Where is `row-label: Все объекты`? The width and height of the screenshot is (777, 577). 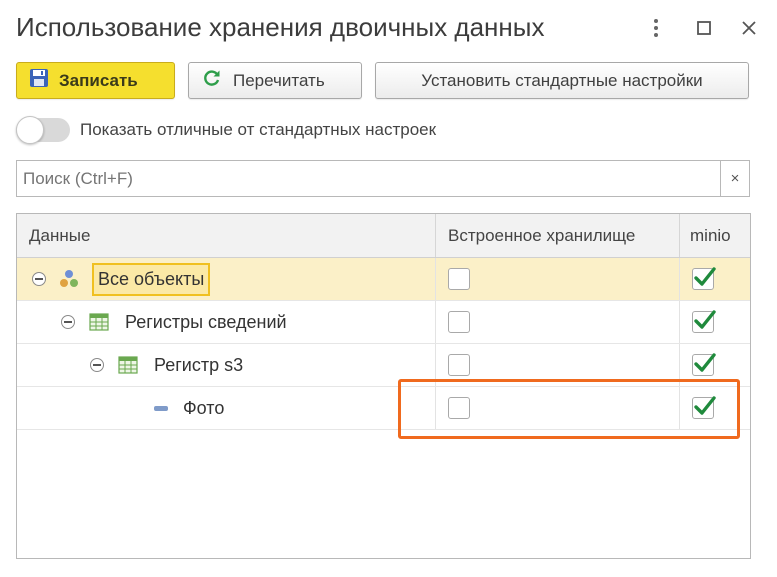
row-label: Все объекты is located at coordinates (151, 279).